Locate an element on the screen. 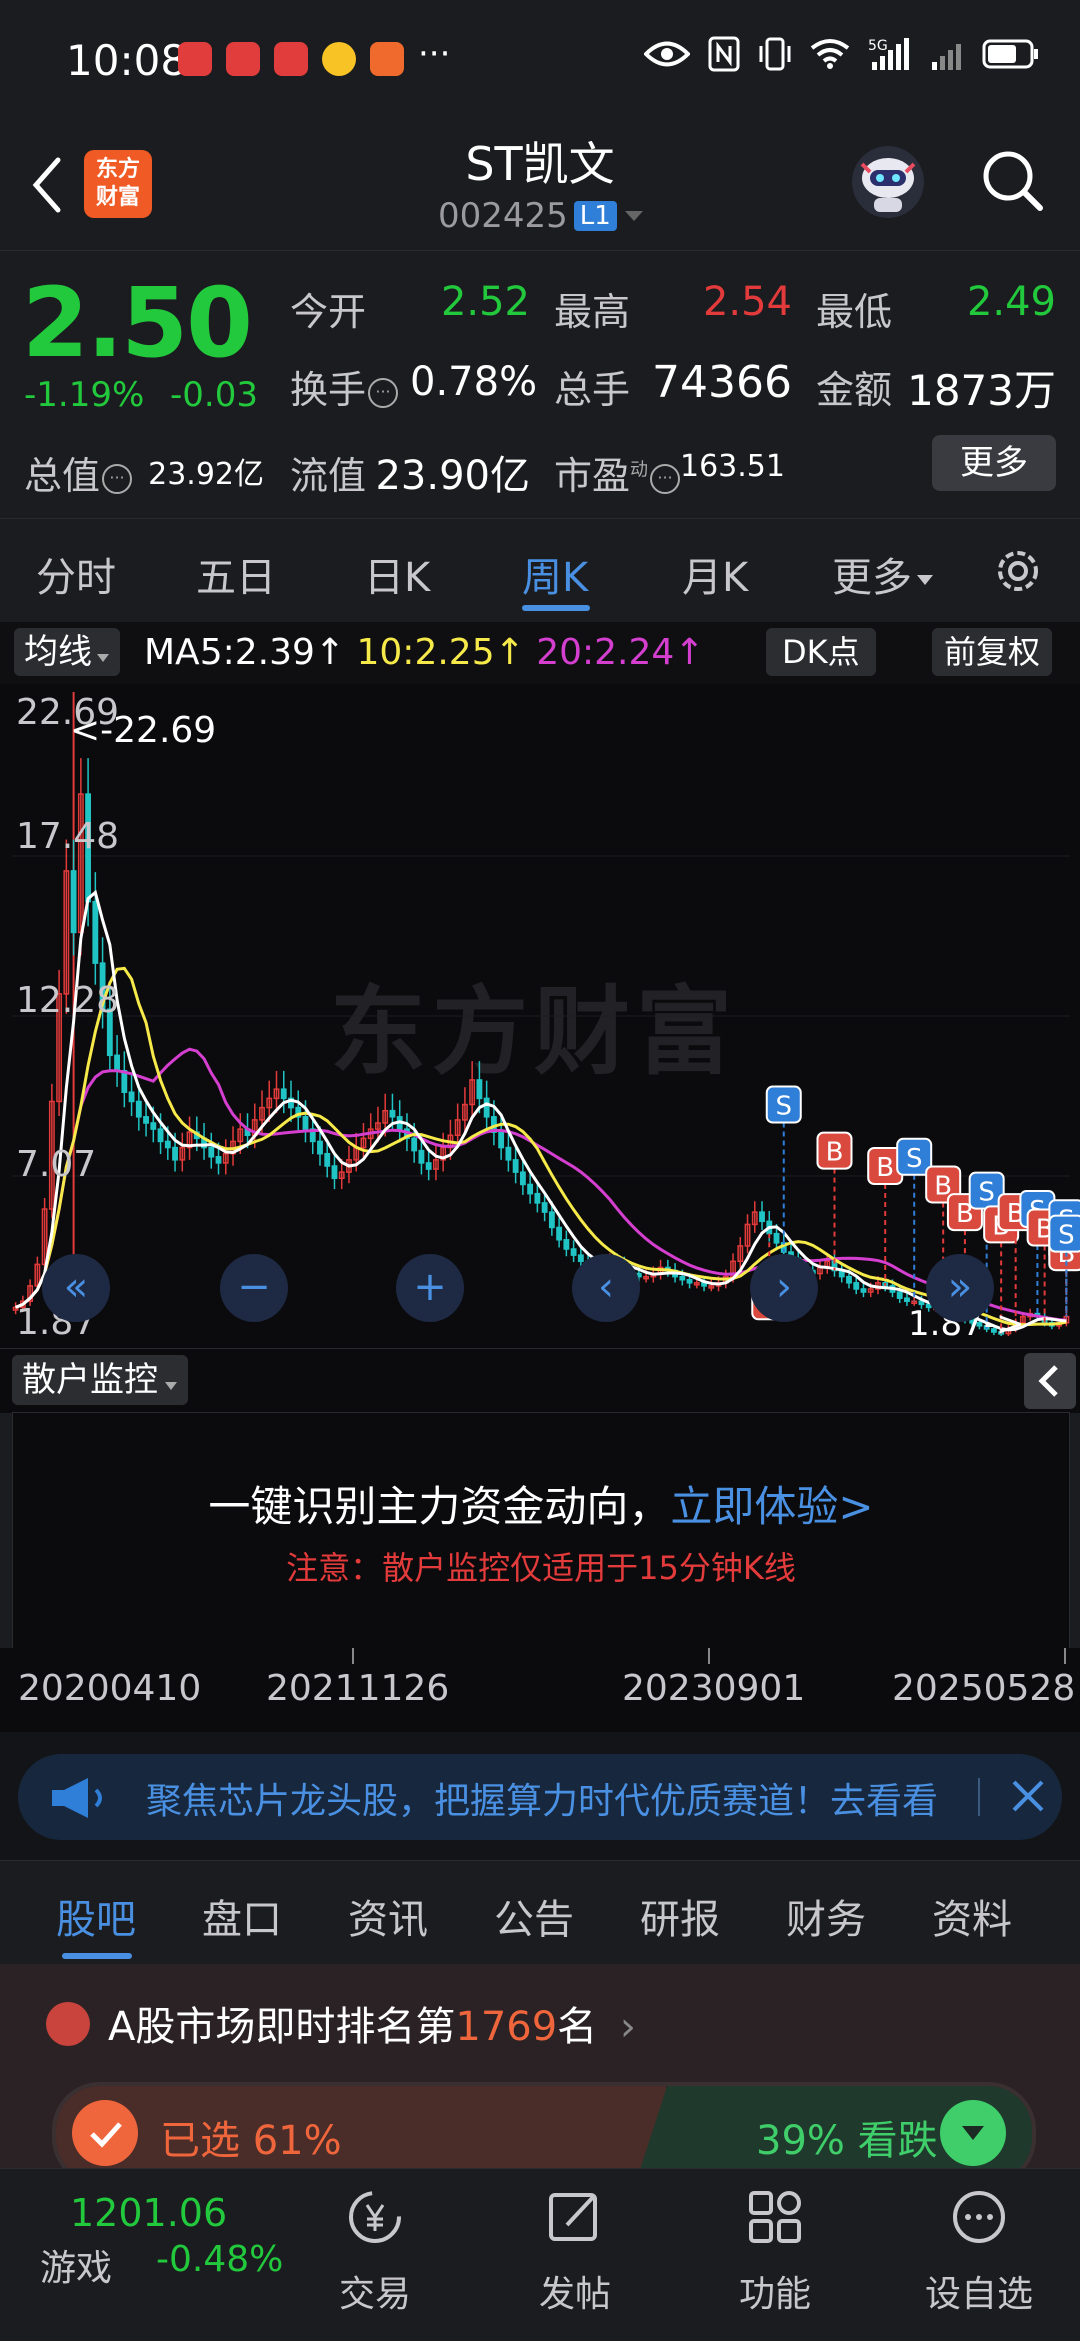 Image resolution: width=1080 pixels, height=2341 pixels. zoom-last-button: » is located at coordinates (960, 1288).